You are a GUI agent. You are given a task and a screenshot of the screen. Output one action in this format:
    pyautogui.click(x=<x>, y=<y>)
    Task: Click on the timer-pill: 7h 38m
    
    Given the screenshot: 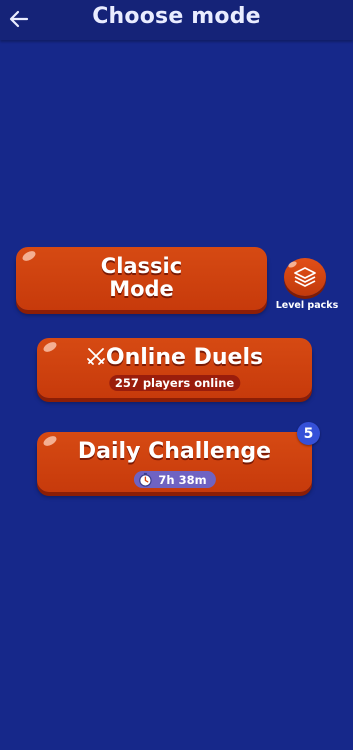 What is the action you would take?
    pyautogui.click(x=174, y=479)
    